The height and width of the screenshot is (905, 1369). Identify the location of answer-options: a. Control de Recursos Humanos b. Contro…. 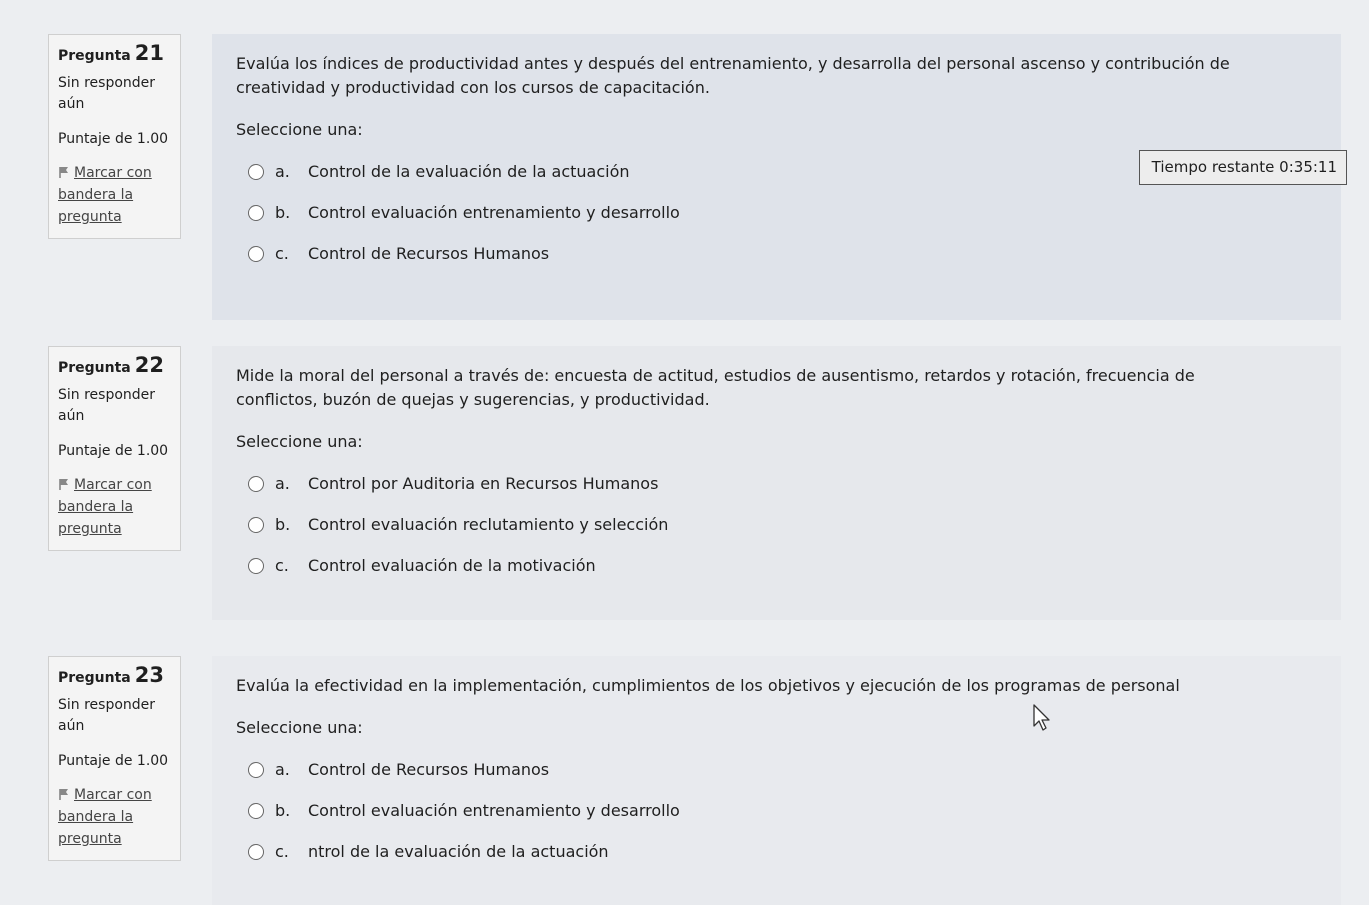
(778, 810).